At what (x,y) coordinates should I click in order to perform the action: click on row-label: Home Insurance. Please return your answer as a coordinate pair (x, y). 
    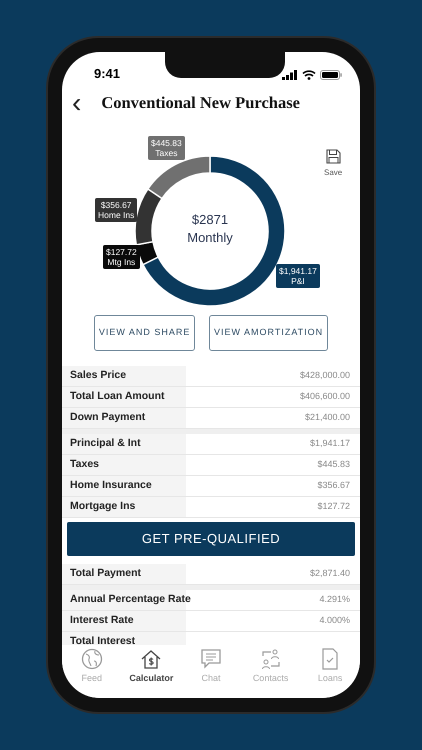
    Looking at the image, I should click on (111, 485).